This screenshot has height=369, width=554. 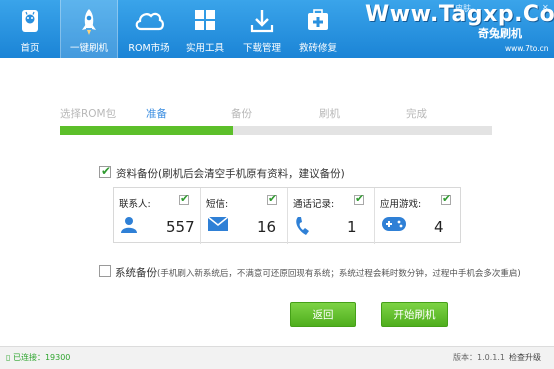 I want to click on apps-label: 应用游戏:, so click(x=401, y=204).